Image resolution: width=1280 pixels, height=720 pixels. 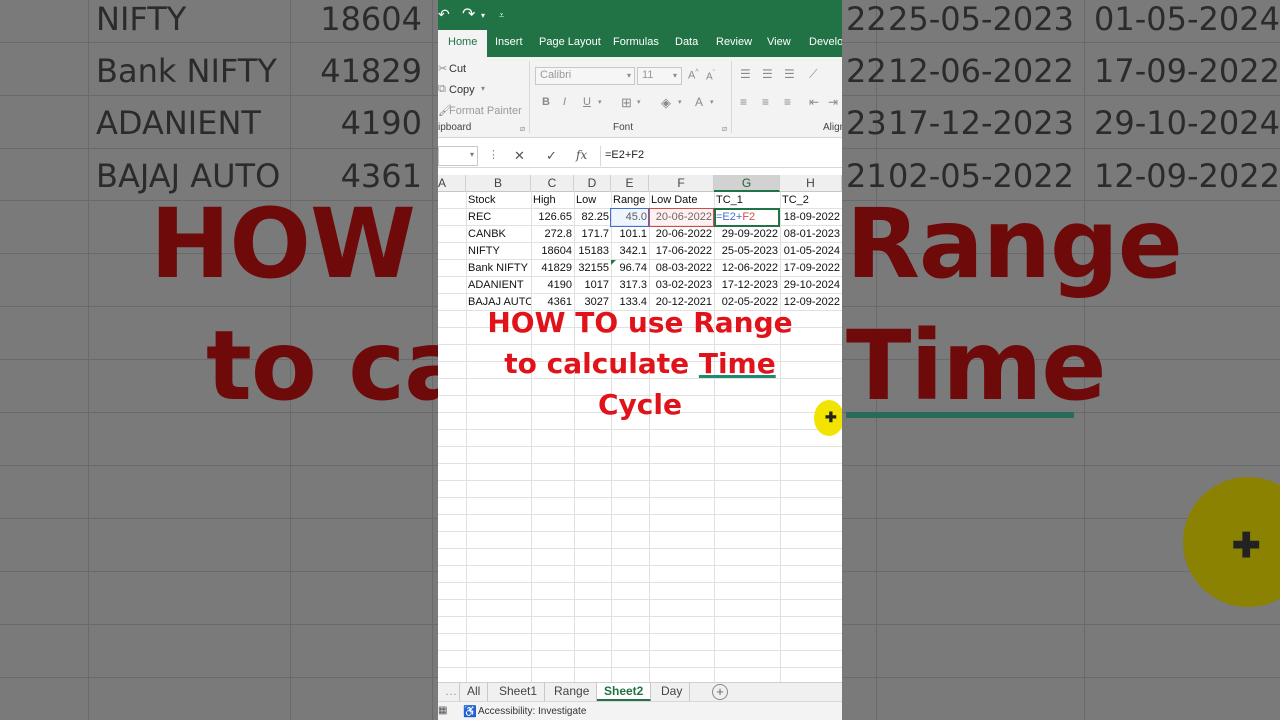 What do you see at coordinates (442, 710) in the screenshot?
I see `macro-record-icon: ▦` at bounding box center [442, 710].